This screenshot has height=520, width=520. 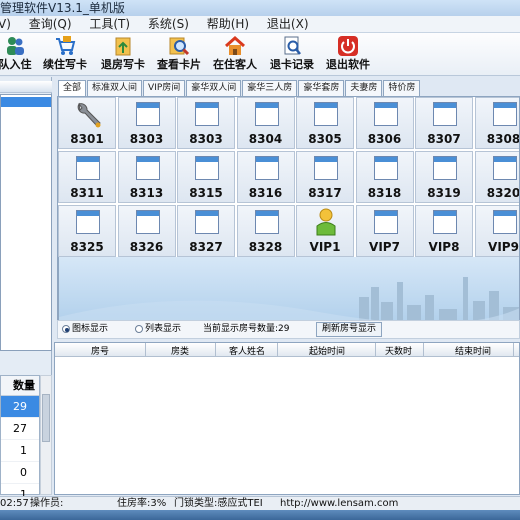 What do you see at coordinates (214, 88) in the screenshot?
I see `tab-deluxe-double: 豪华双人间` at bounding box center [214, 88].